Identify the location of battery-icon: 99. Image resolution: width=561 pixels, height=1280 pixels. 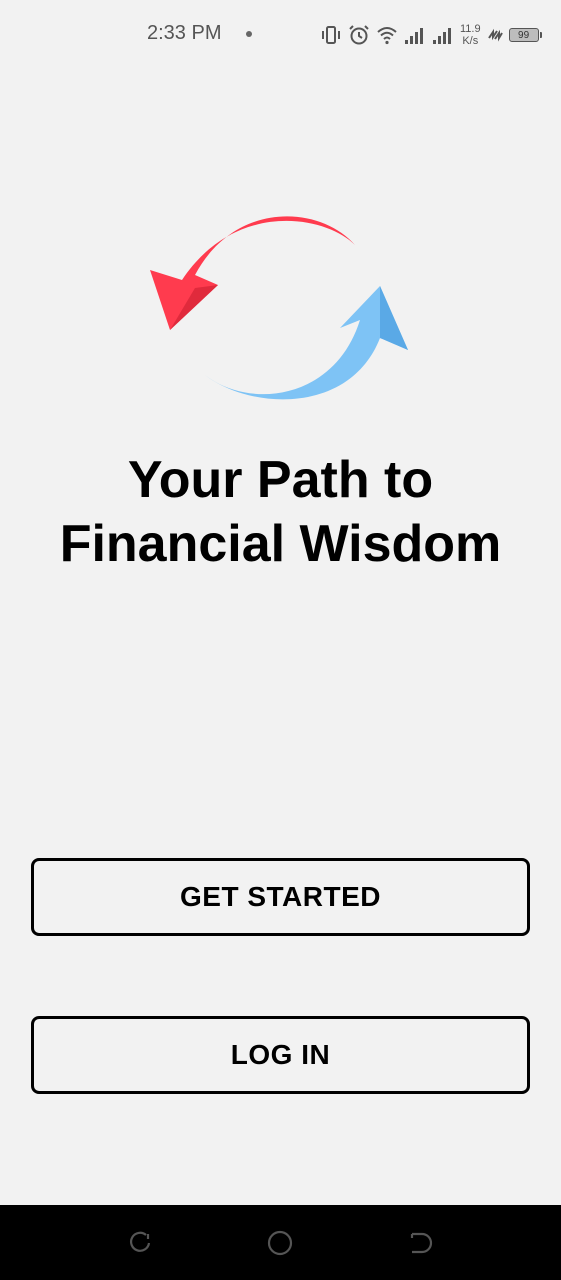
(525, 35).